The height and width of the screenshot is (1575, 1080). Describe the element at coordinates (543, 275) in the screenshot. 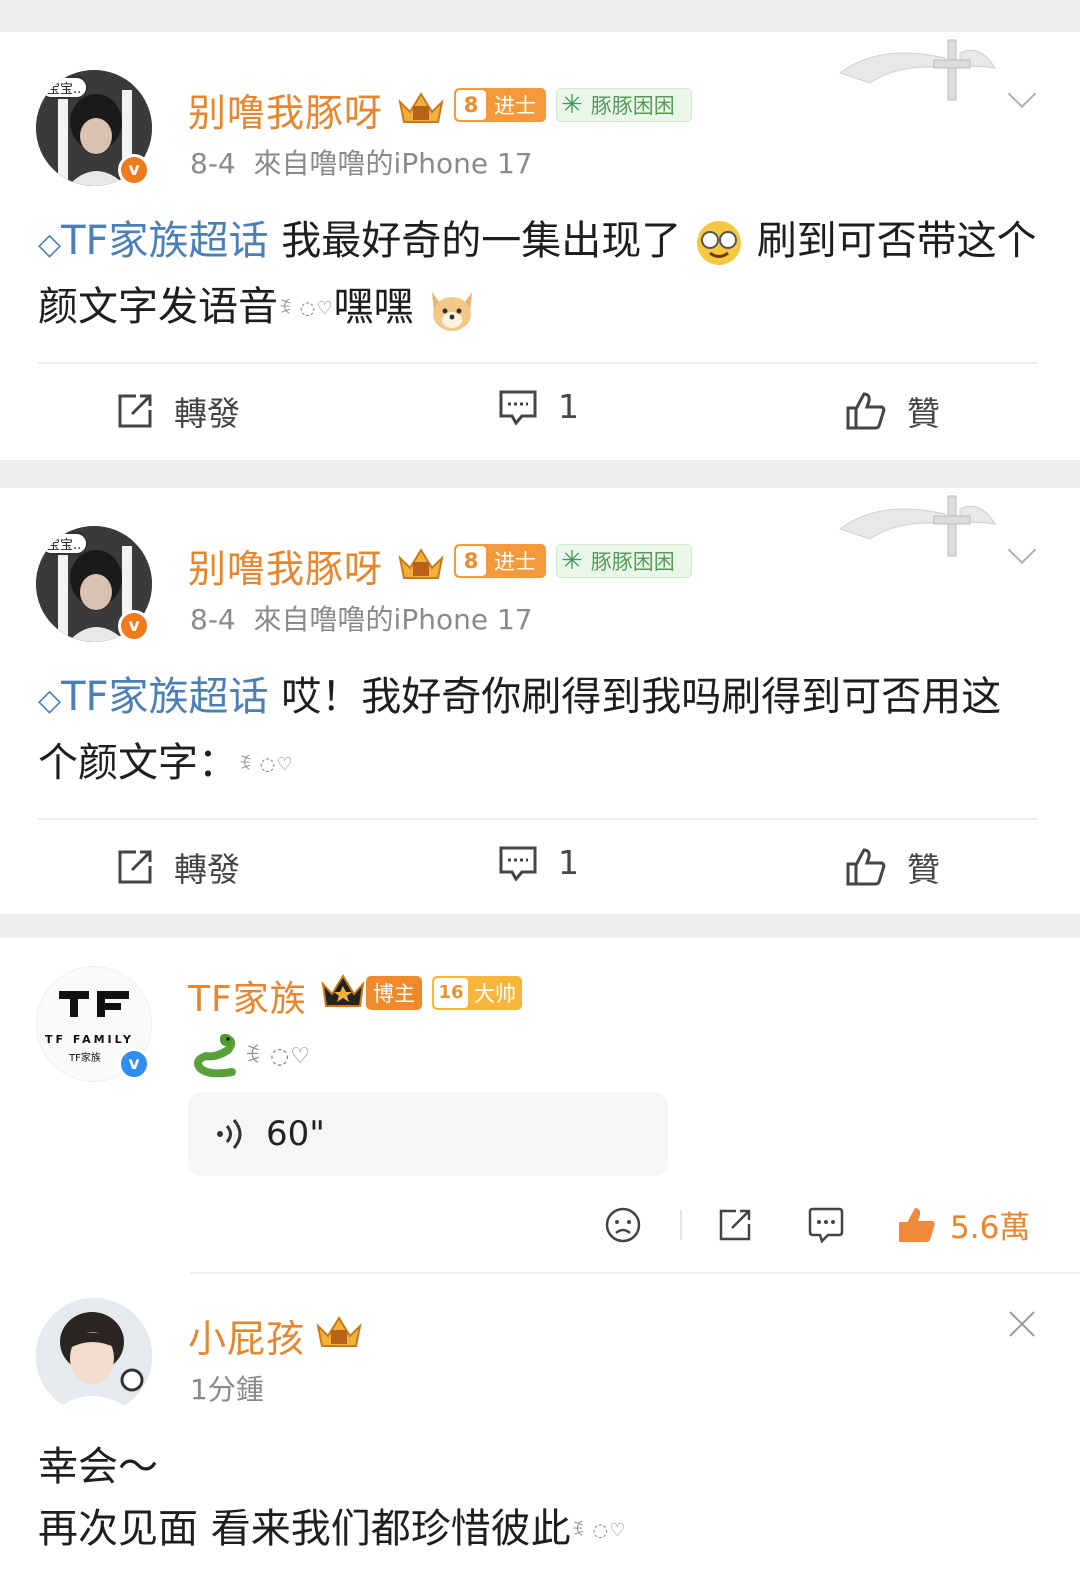

I see `post-text: ◇TF家族超话 我最好奇的一集出现了 刷到可否带这个颜文字发语音ꉂ ◌♡嘿嘿` at that location.